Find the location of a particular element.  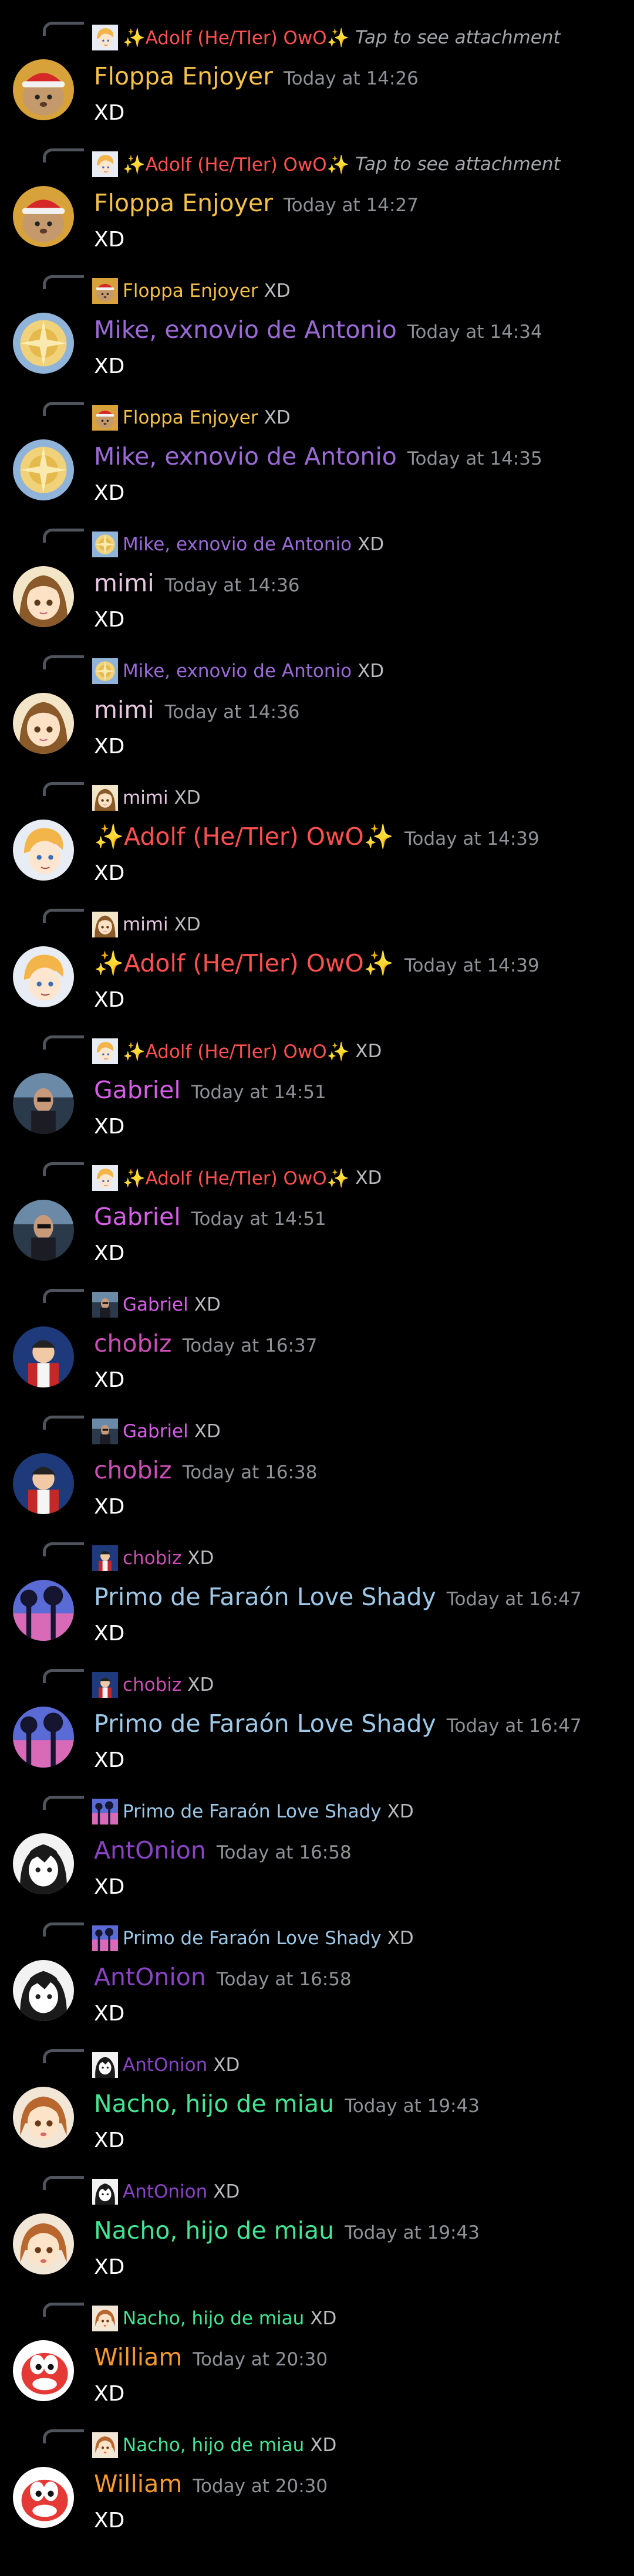

reply-author-name: Nacho, hijo de miau is located at coordinates (213, 2318).